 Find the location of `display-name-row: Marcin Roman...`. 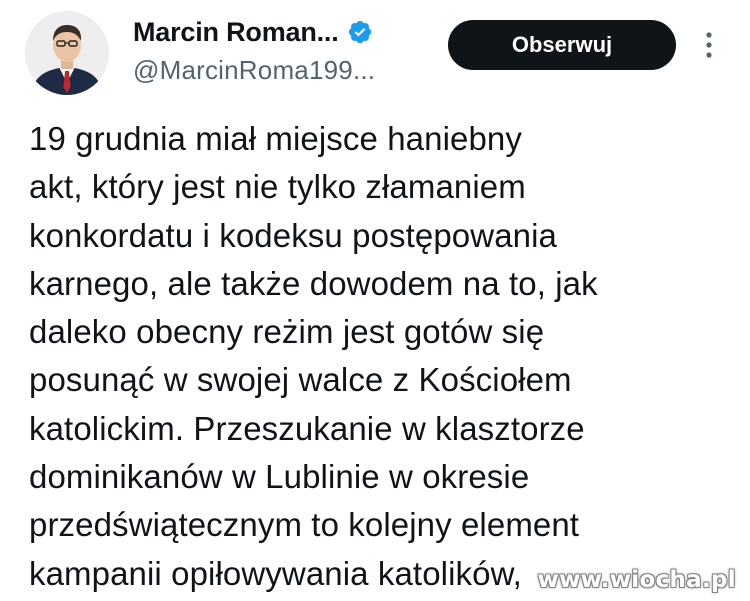

display-name-row: Marcin Roman... is located at coordinates (254, 32).